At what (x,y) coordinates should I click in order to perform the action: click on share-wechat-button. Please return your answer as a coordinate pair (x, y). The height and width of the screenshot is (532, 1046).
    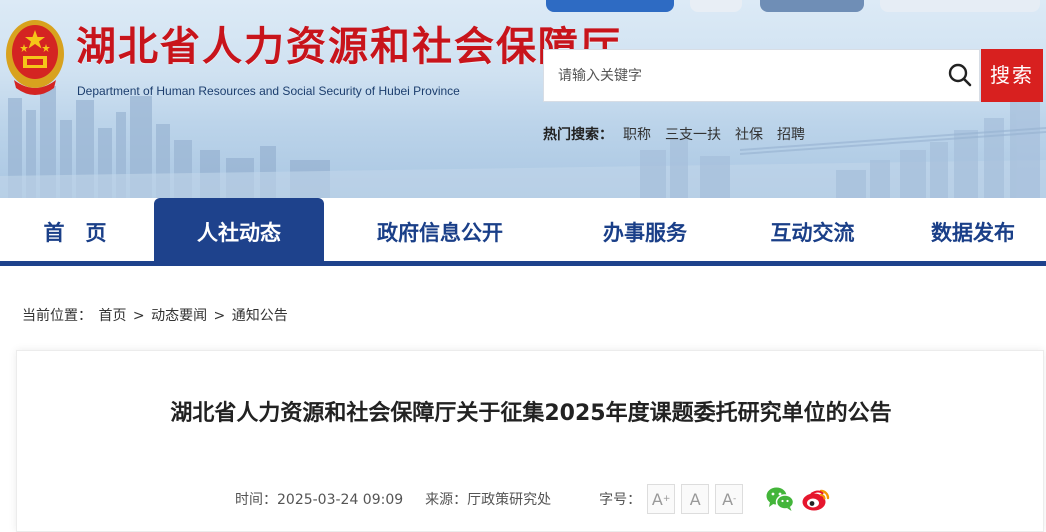
    Looking at the image, I should click on (780, 499).